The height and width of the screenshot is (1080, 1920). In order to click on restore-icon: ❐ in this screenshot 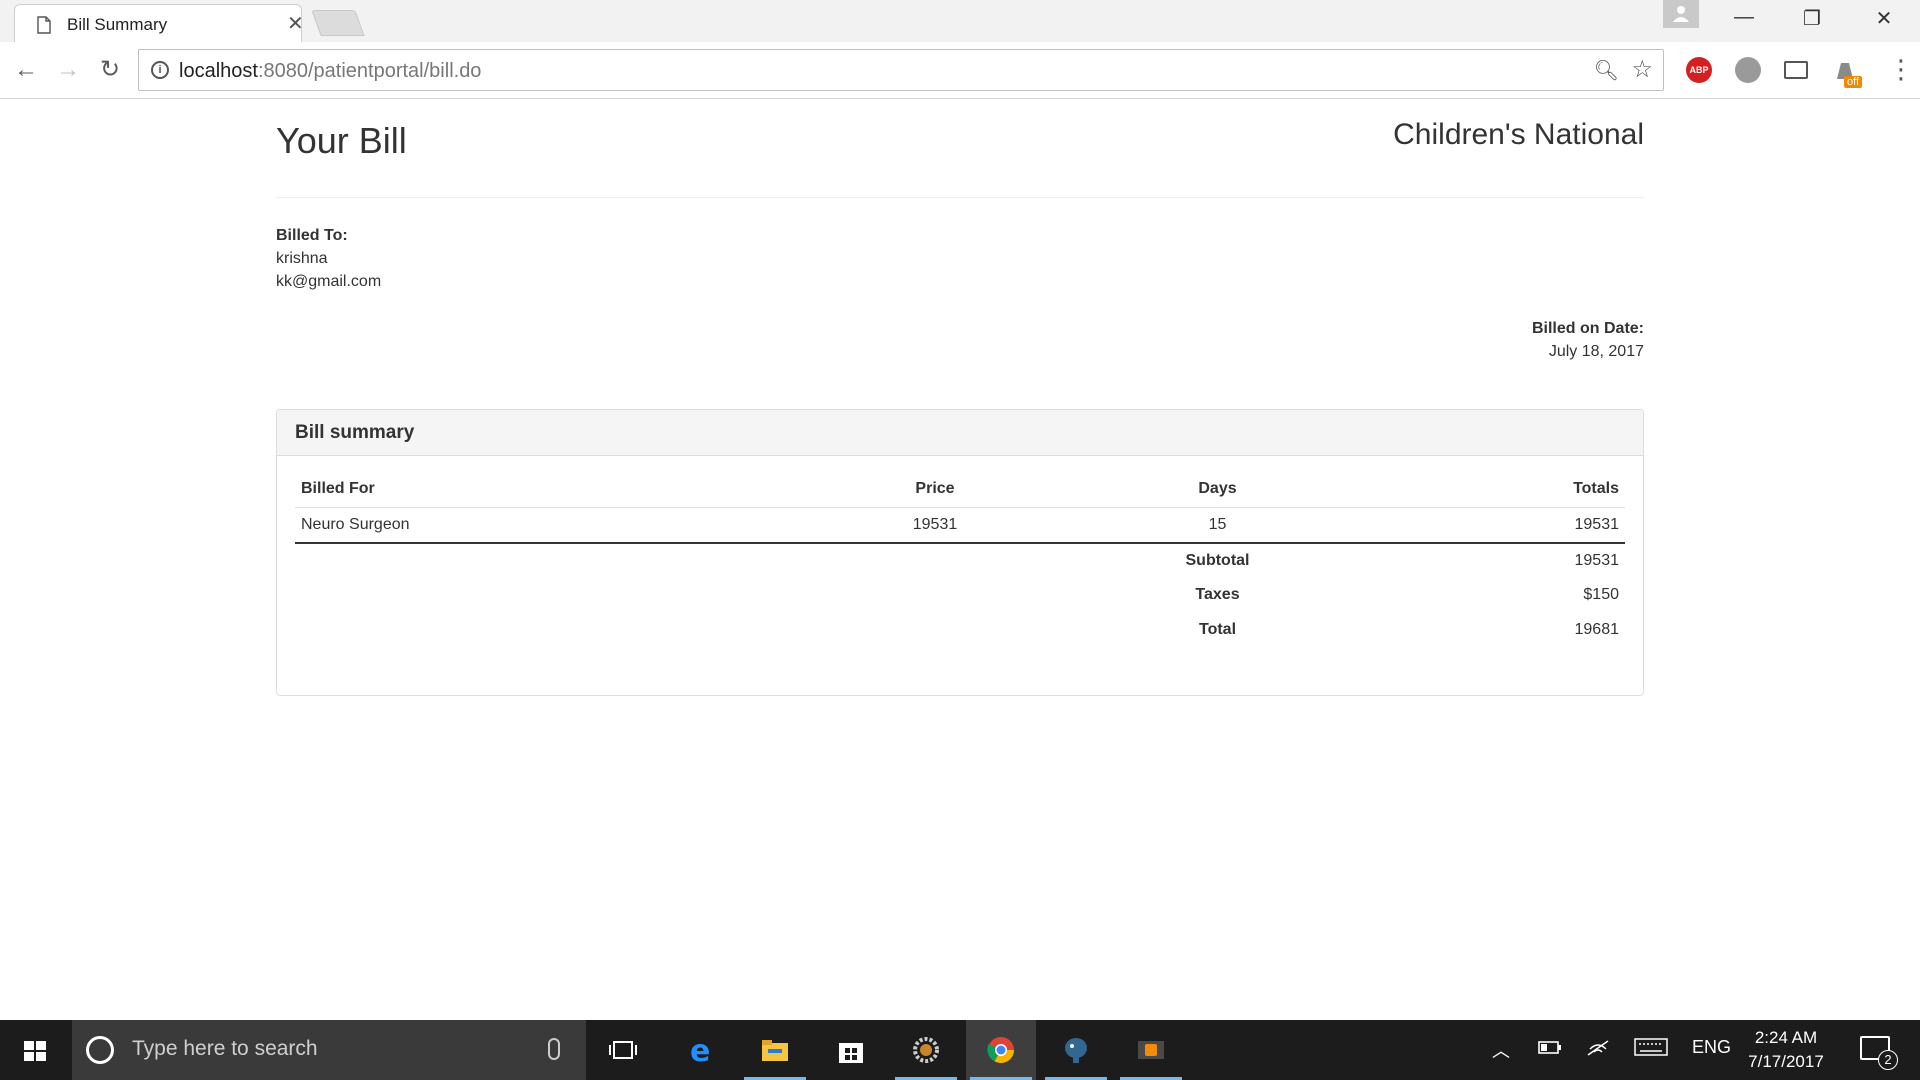, I will do `click(1812, 18)`.